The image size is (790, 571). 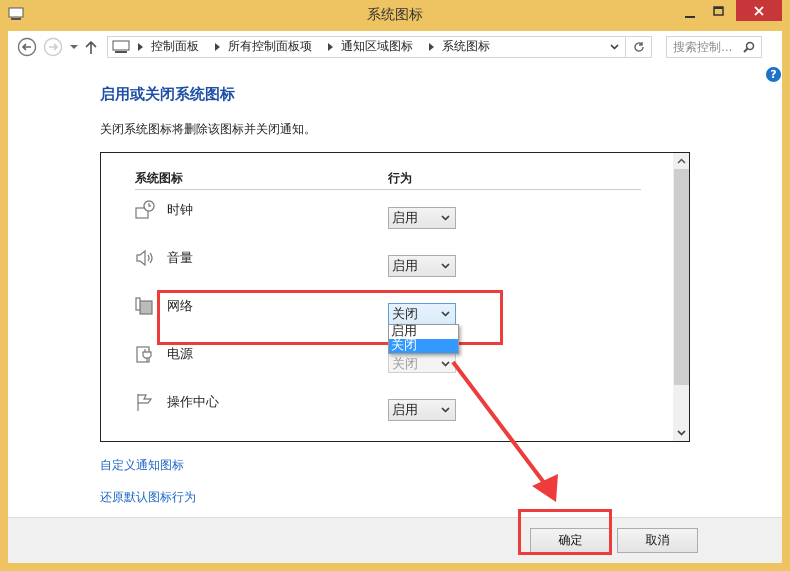 What do you see at coordinates (193, 402) in the screenshot?
I see `icon-name: 操作中心` at bounding box center [193, 402].